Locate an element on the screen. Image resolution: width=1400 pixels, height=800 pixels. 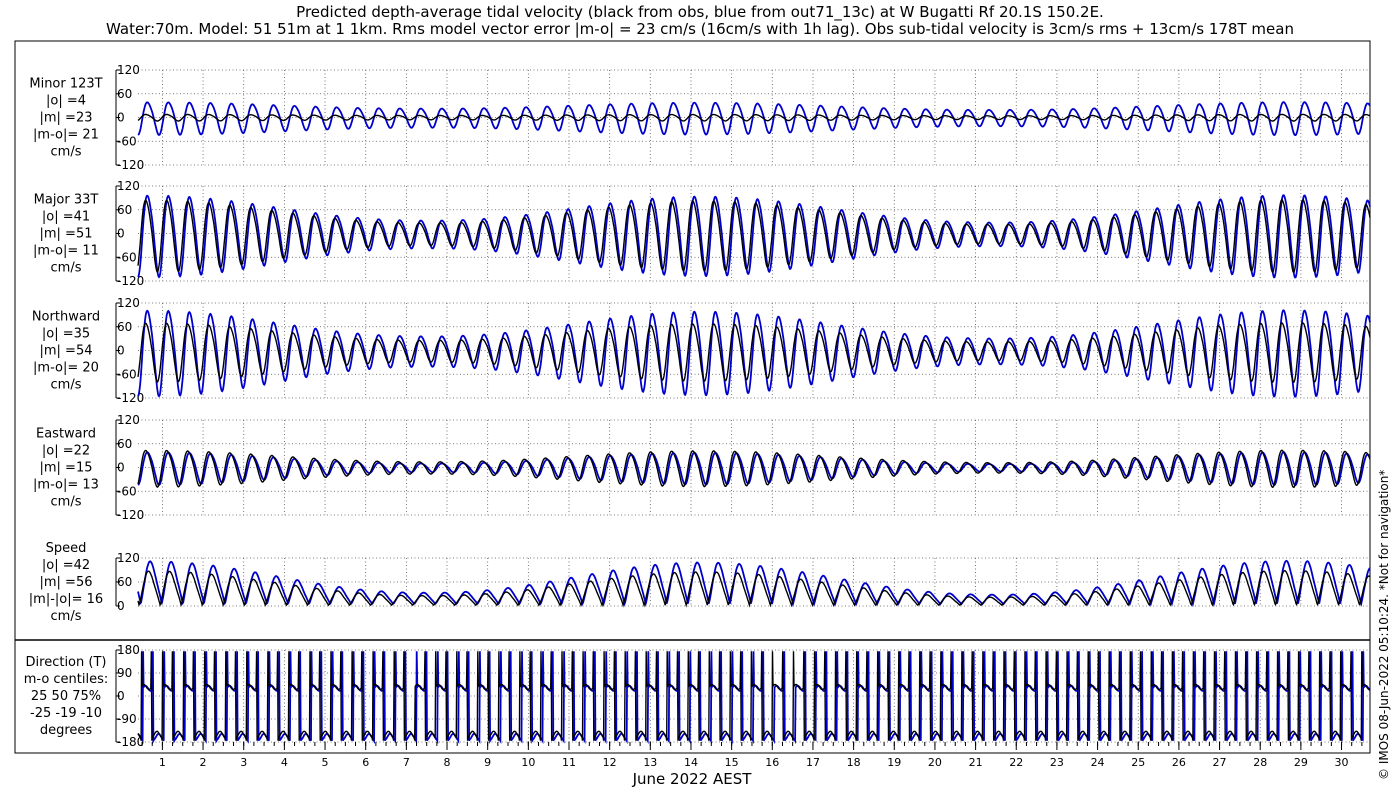
panel-speed: 120 60 0 Speed |o| =42 |m| =56 |m|-|o|= 16 cm/s is located at coordinates (700, 582).